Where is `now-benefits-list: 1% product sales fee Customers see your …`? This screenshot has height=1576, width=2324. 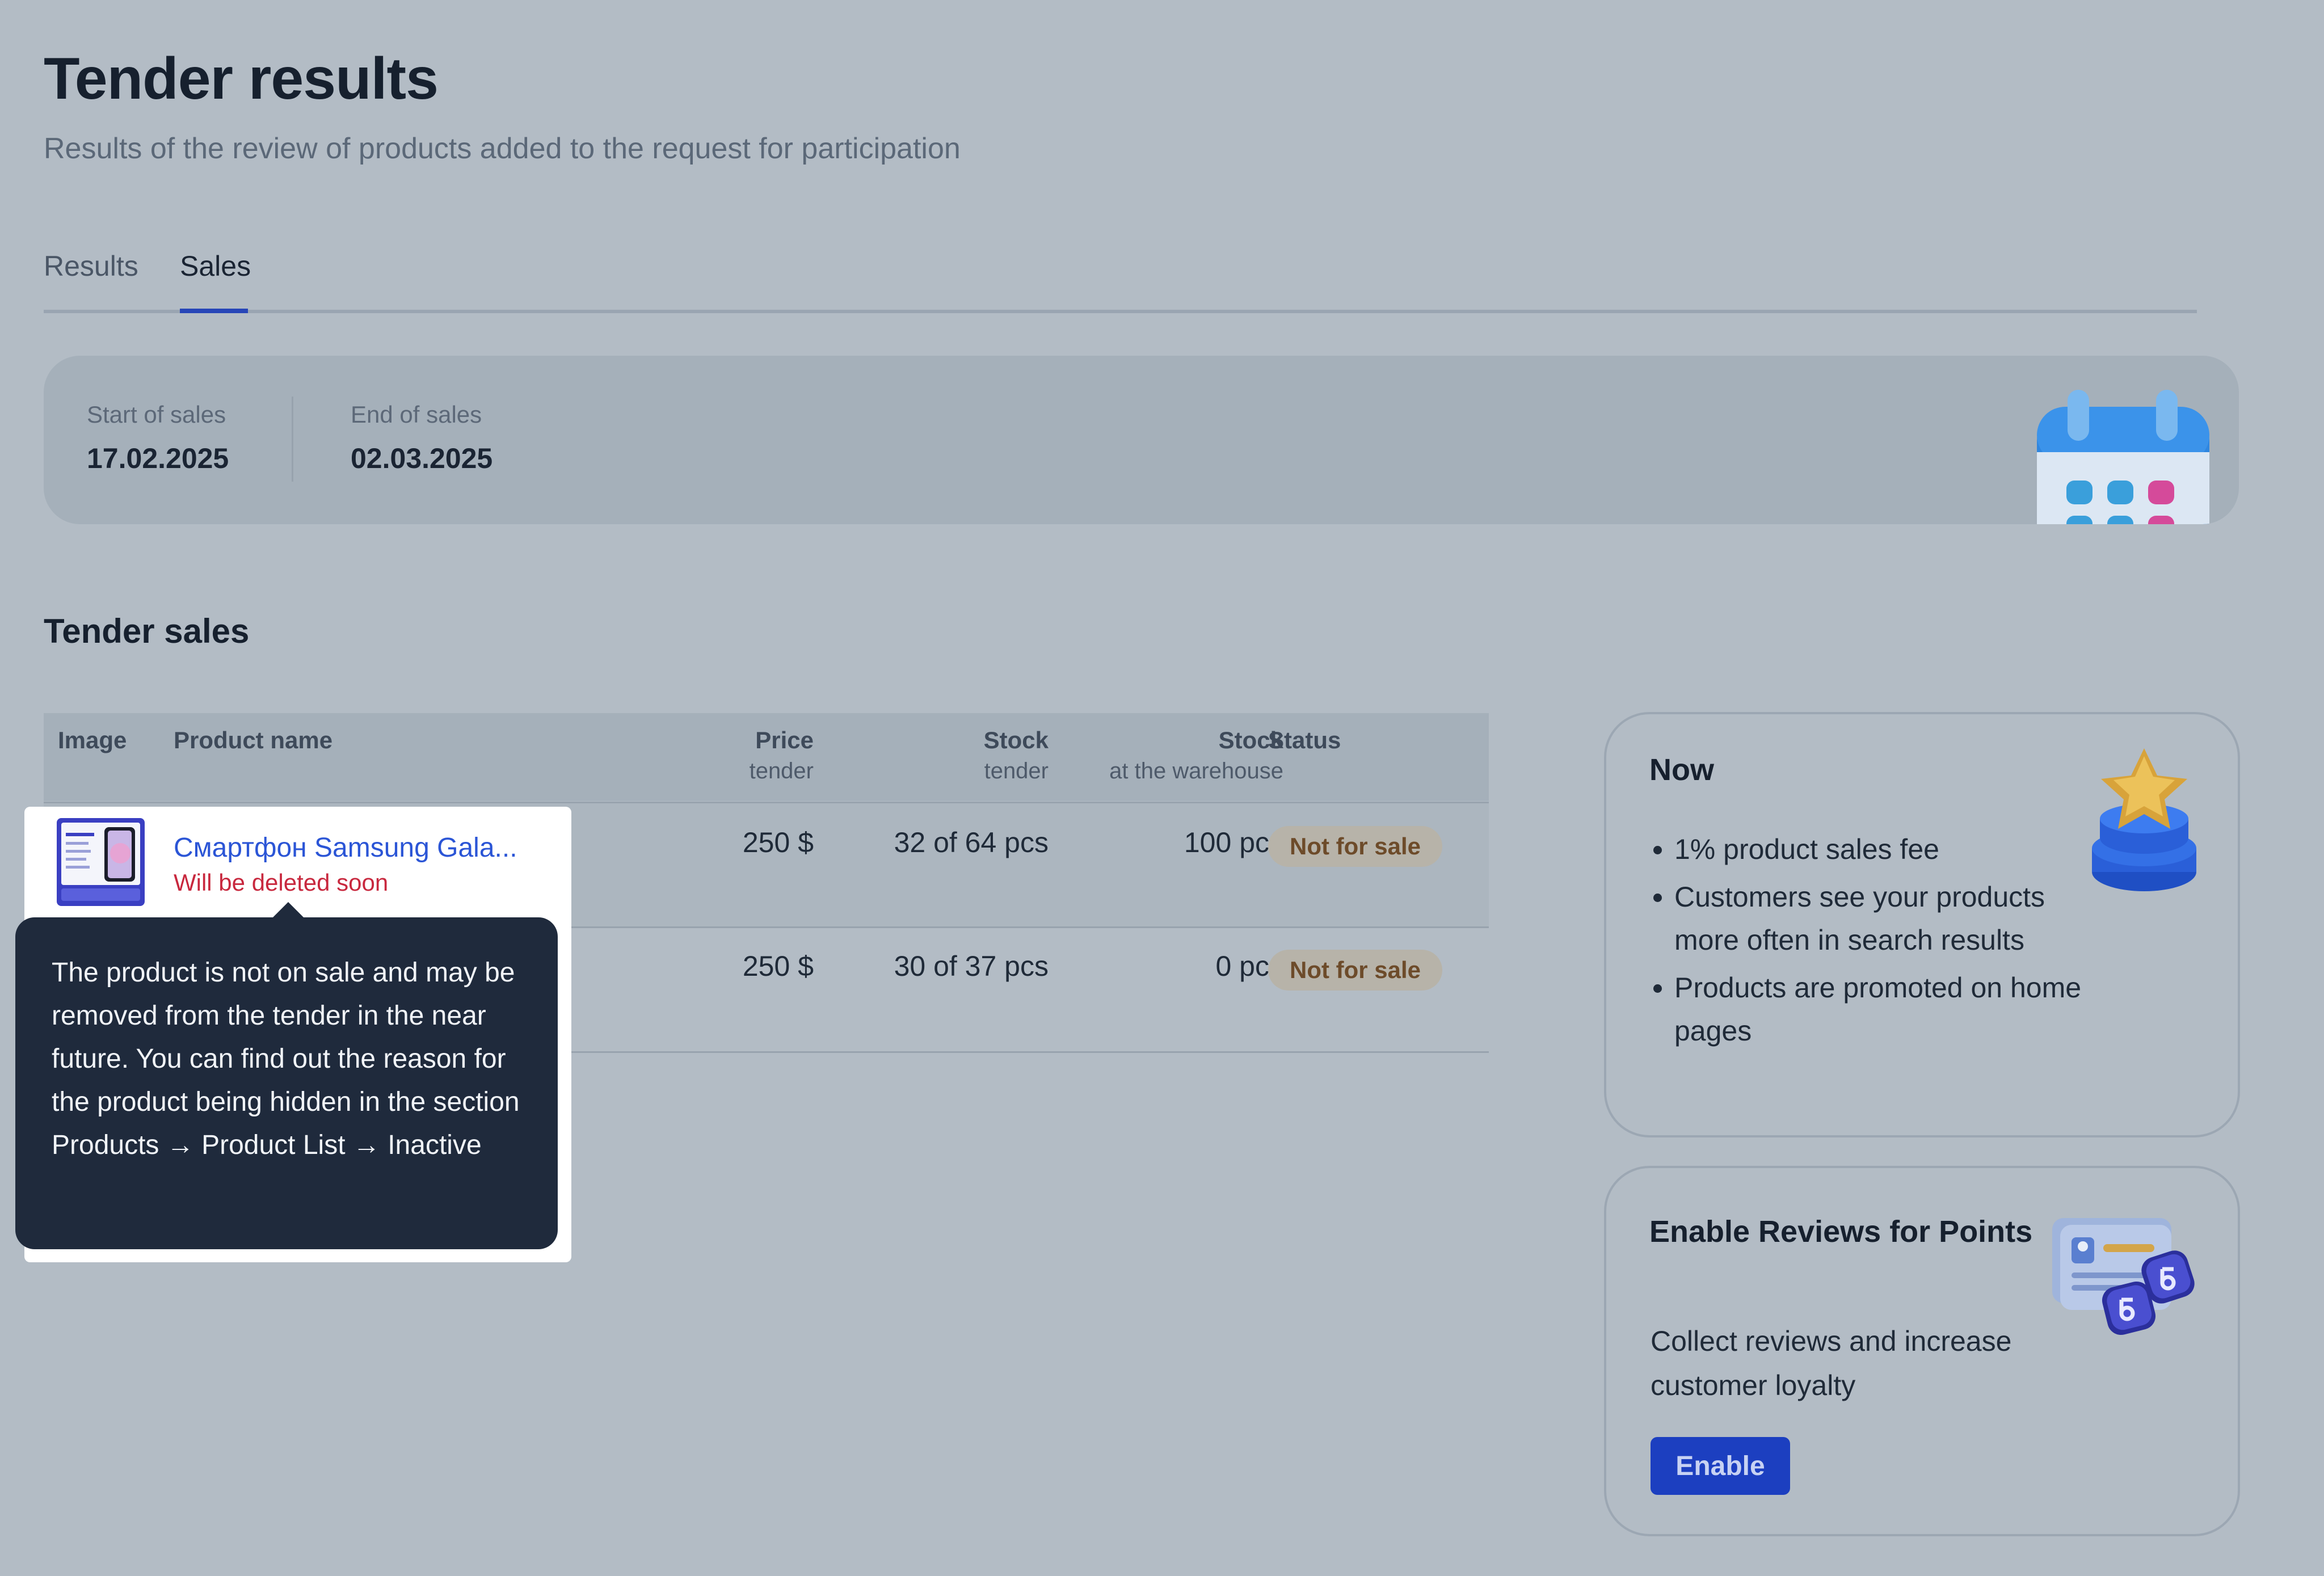 now-benefits-list: 1% product sales fee Customers see your … is located at coordinates (1867, 943).